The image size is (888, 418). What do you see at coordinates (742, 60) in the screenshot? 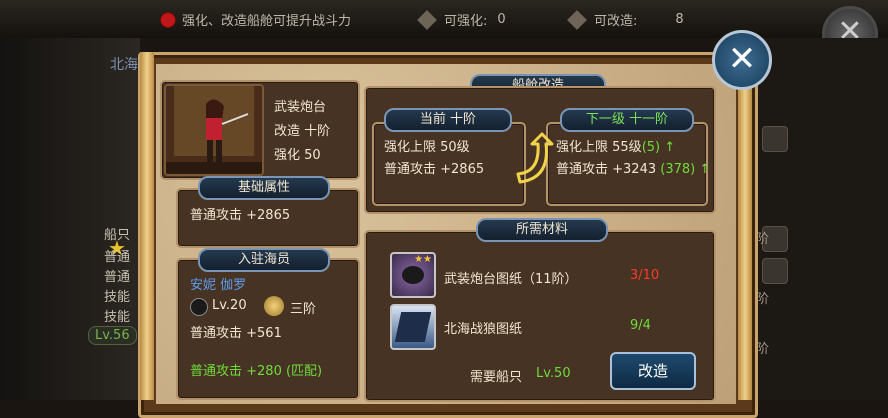
I see `close-button: ✕` at bounding box center [742, 60].